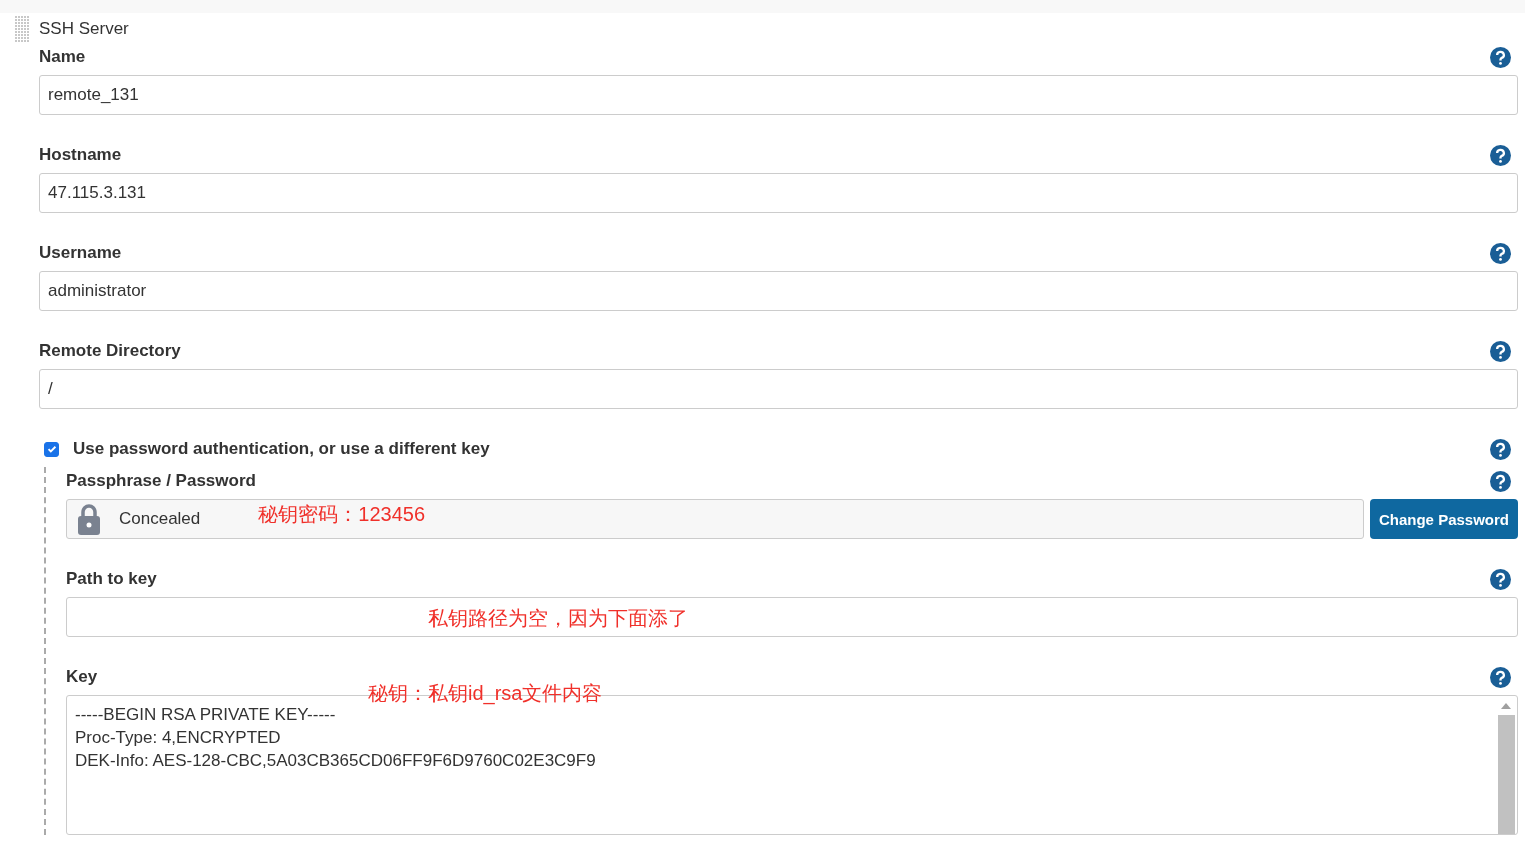  What do you see at coordinates (342, 514) in the screenshot?
I see `annotation-text: 秘钥密码：123456` at bounding box center [342, 514].